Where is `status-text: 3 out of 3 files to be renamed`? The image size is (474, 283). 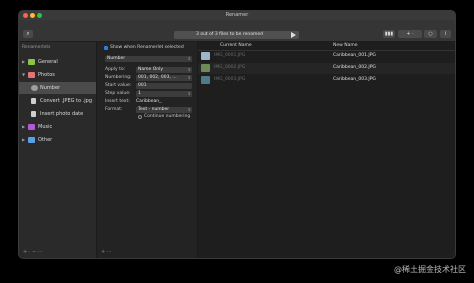
status-text: 3 out of 3 files to be renamed is located at coordinates (229, 34).